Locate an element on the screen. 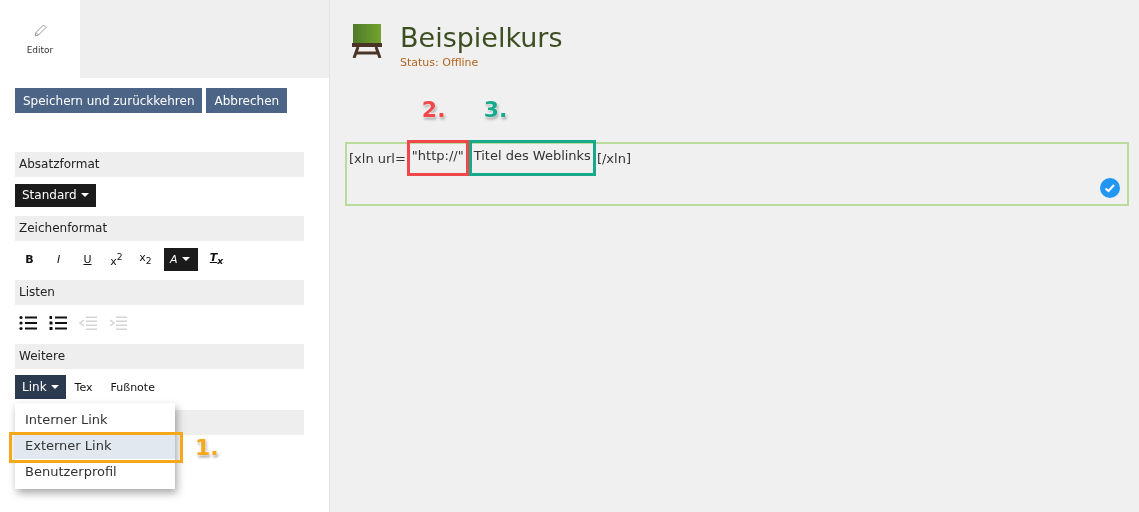  step-number: 2. is located at coordinates (433, 109).